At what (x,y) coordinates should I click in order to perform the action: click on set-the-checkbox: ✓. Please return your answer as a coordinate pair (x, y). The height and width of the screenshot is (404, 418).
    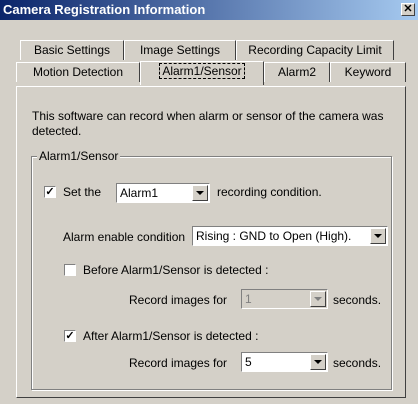
    Looking at the image, I should click on (50, 192).